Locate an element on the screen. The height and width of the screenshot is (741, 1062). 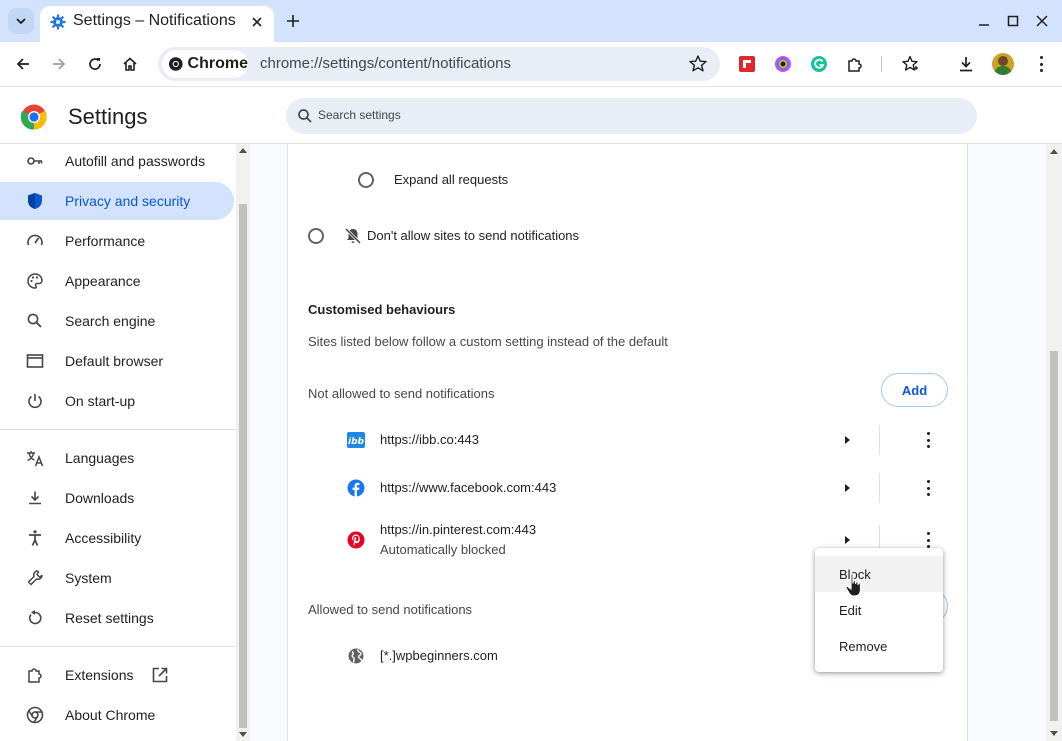
sidebar-item-label: Default browser is located at coordinates (114, 361).